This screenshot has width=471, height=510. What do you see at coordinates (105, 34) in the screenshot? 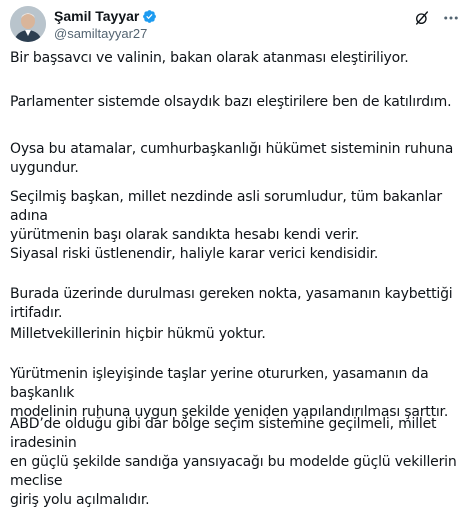
I see `user-handle: @samiltayyar27` at bounding box center [105, 34].